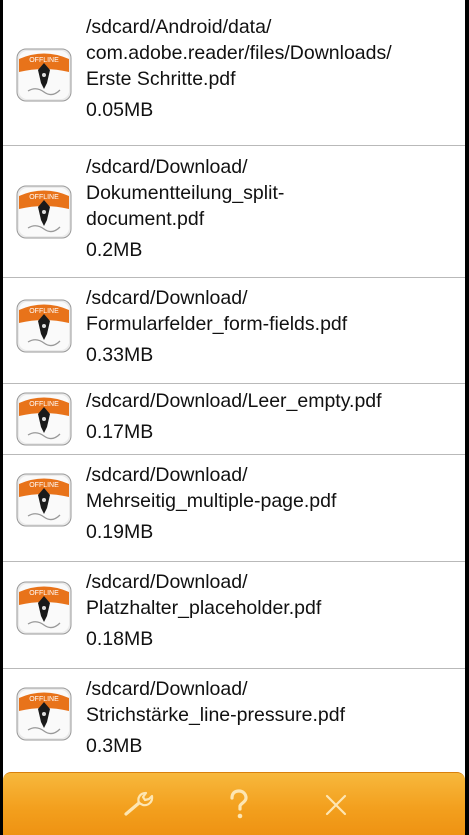 This screenshot has height=835, width=469. Describe the element at coordinates (120, 532) in the screenshot. I see `file-size: 0.19MB` at that location.